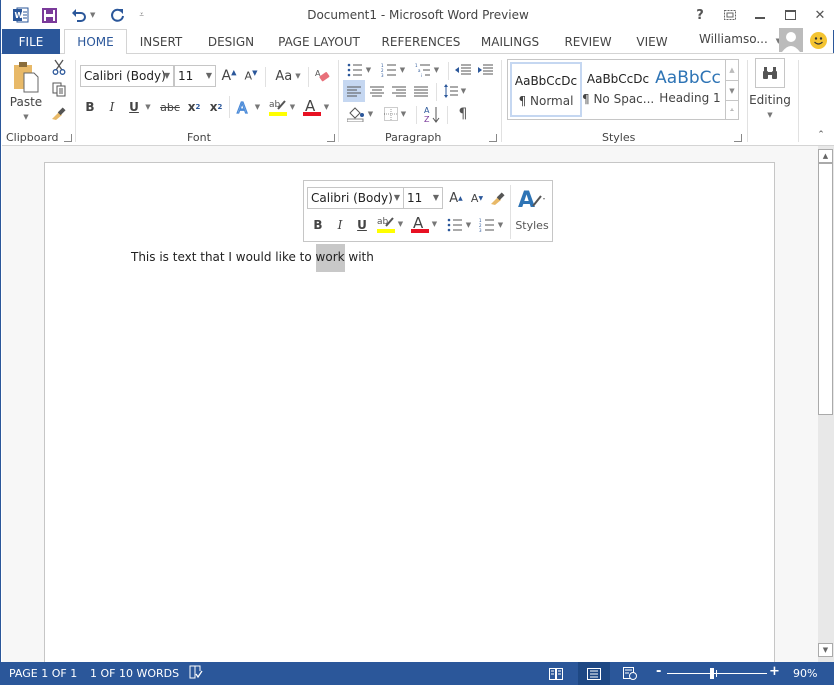  What do you see at coordinates (790, 15) in the screenshot?
I see `maximize-button` at bounding box center [790, 15].